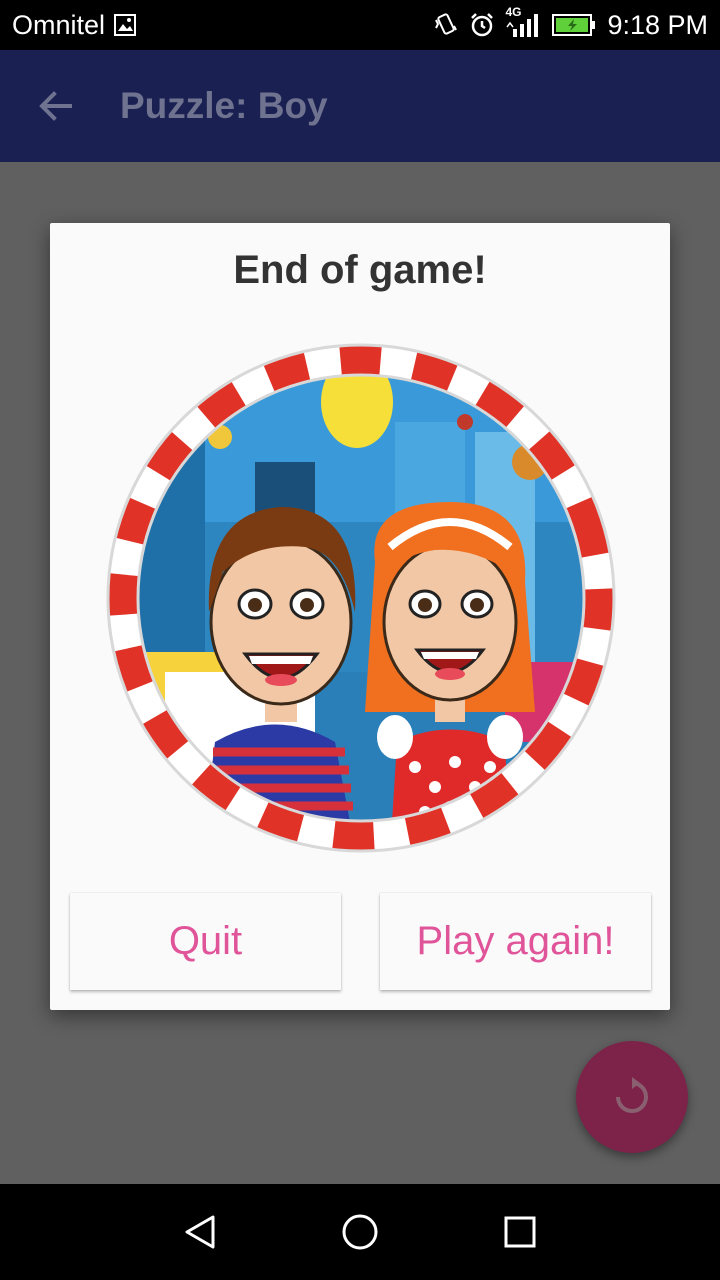  What do you see at coordinates (125, 25) in the screenshot?
I see `image-notification-icon` at bounding box center [125, 25].